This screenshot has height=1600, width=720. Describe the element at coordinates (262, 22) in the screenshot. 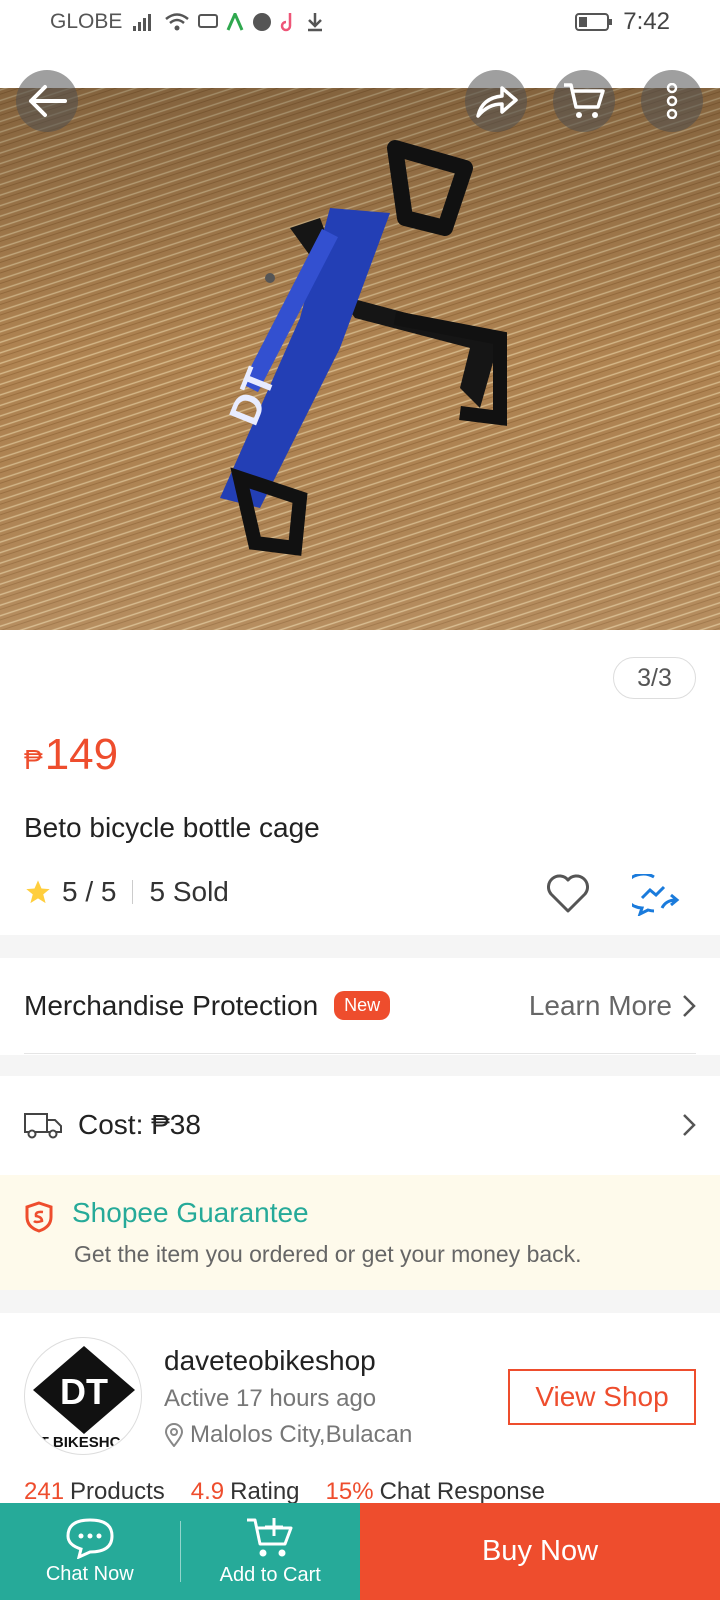

I see `messenger-status-icon` at that location.